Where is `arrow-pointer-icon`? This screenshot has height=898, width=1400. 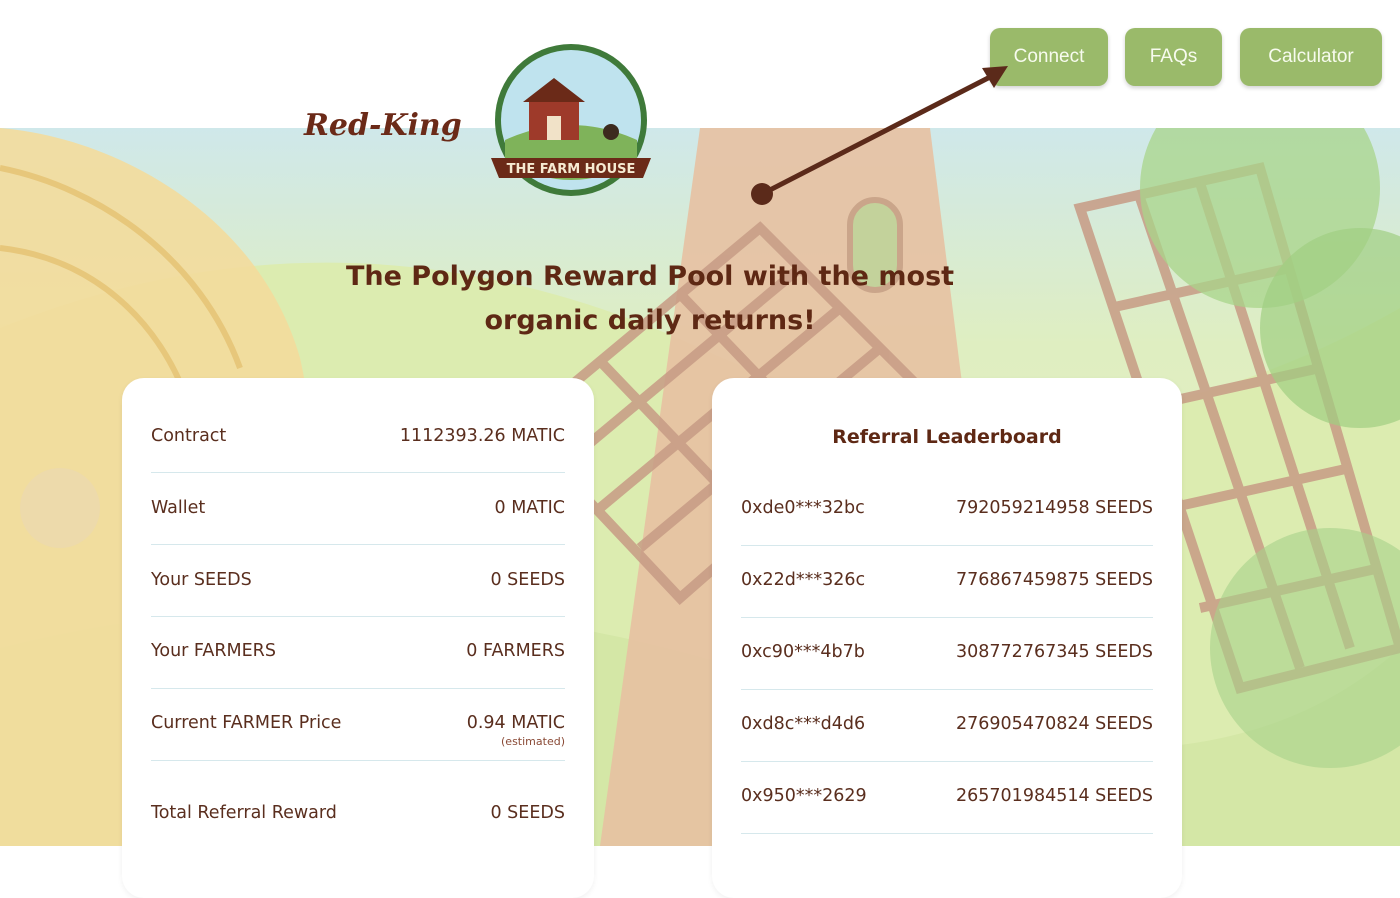
arrow-pointer-icon is located at coordinates (879, 135).